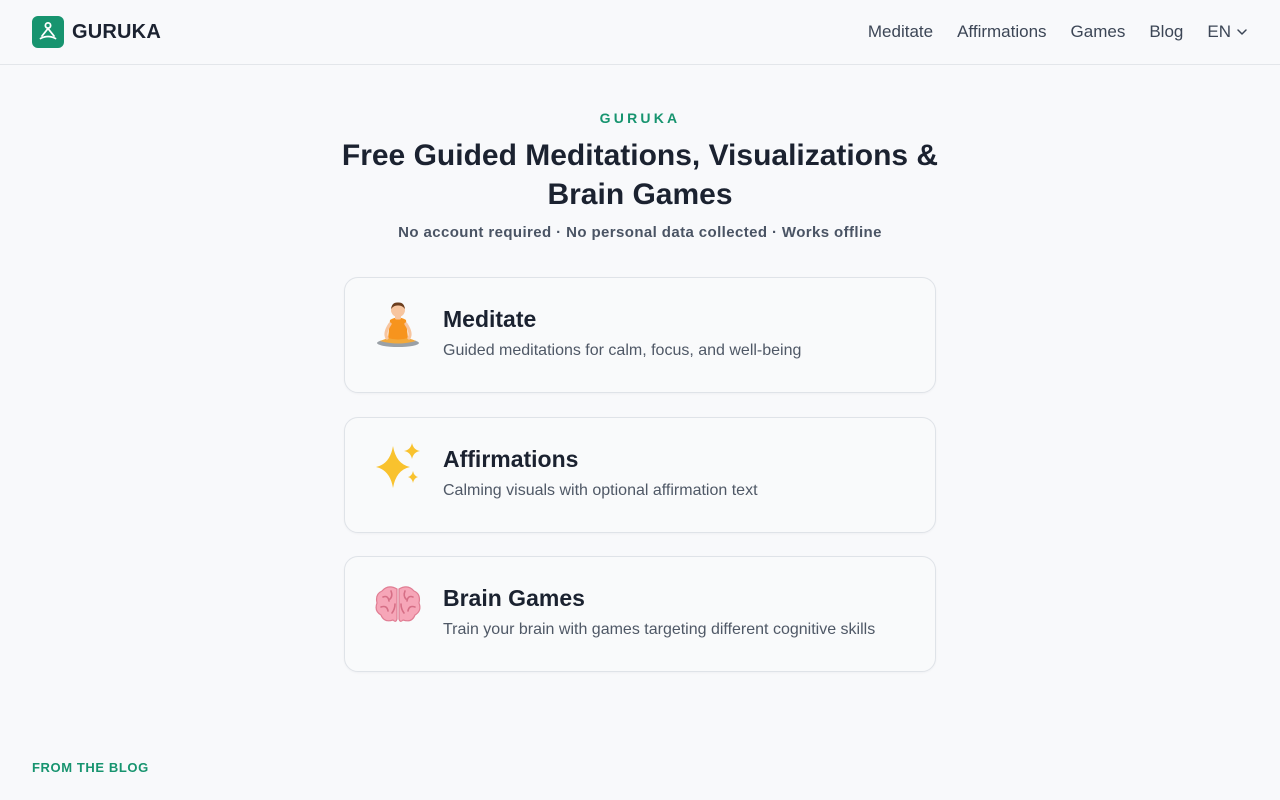  Describe the element at coordinates (900, 32) in the screenshot. I see `nav-meditate-link: Meditate` at that location.